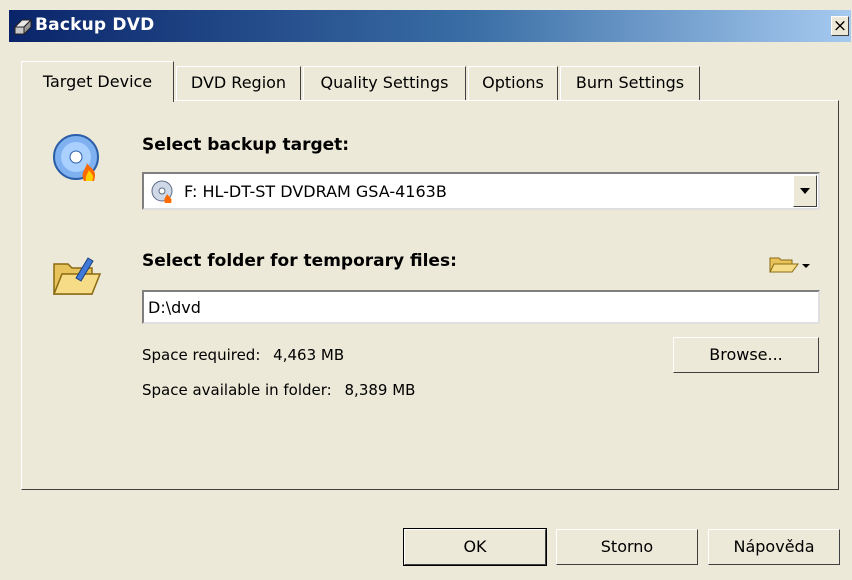 The image size is (852, 580). What do you see at coordinates (430, 26) in the screenshot?
I see `title-bar: Backup DVD ×` at bounding box center [430, 26].